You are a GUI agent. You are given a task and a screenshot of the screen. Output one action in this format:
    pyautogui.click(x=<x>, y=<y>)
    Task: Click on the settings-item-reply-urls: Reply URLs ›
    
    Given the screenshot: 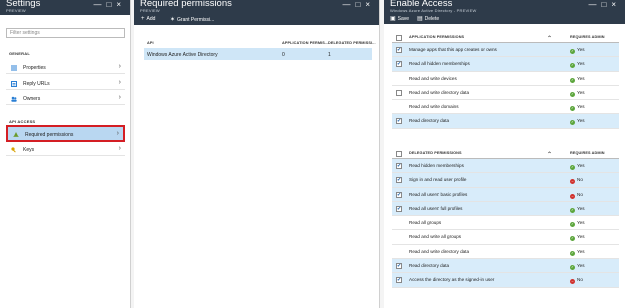 What is the action you would take?
    pyautogui.click(x=65, y=84)
    